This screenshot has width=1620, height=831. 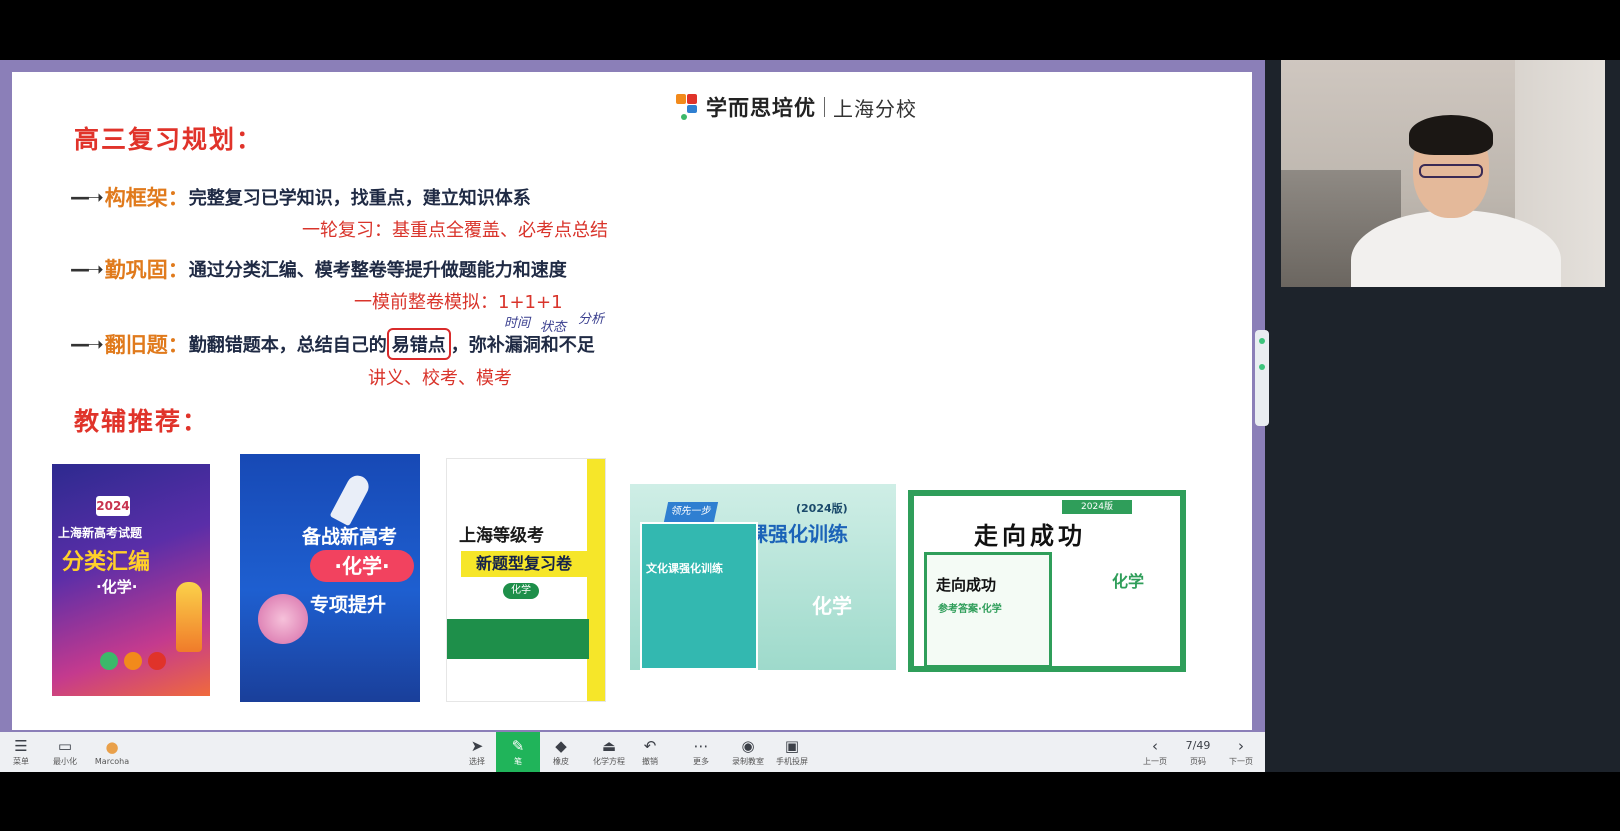 What do you see at coordinates (21, 745) in the screenshot?
I see `menu-icon: ☰` at bounding box center [21, 745].